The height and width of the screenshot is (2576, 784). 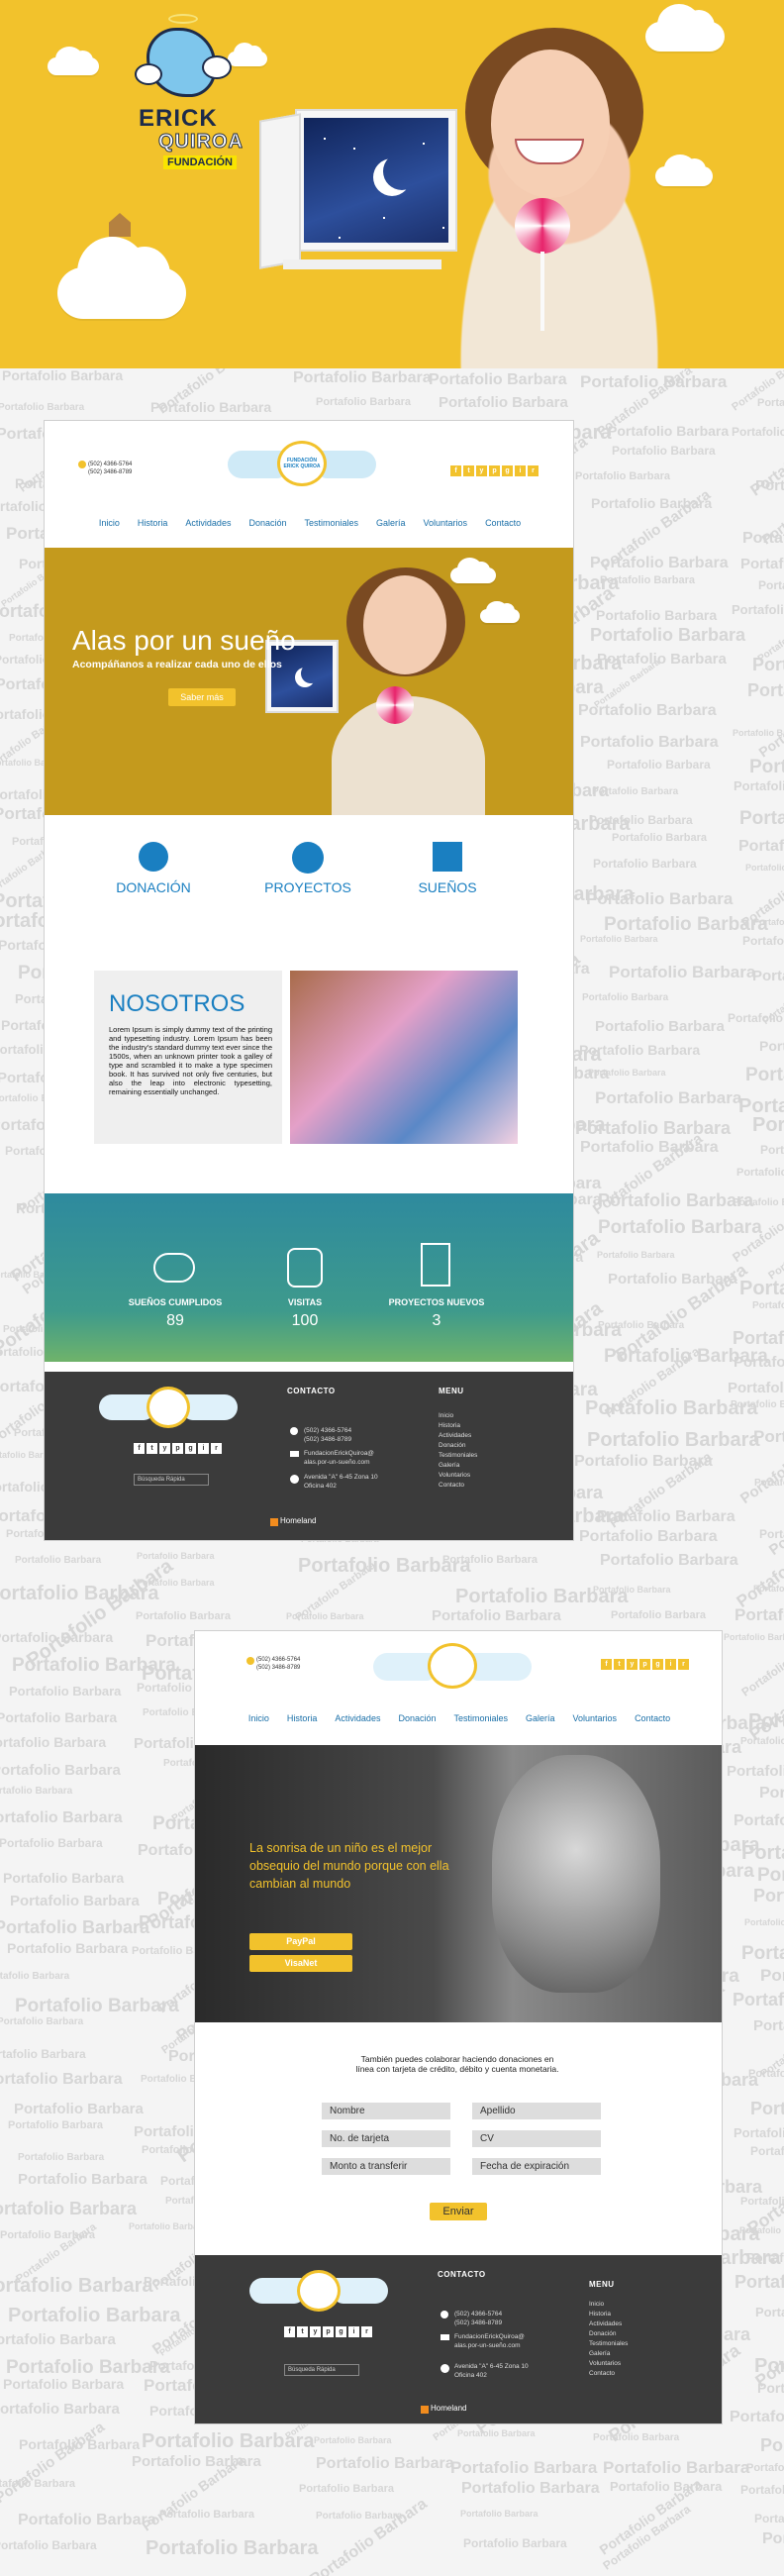 I want to click on footer-address-line: Avenida "A" 6-45 Zona 10, so click(x=491, y=2366).